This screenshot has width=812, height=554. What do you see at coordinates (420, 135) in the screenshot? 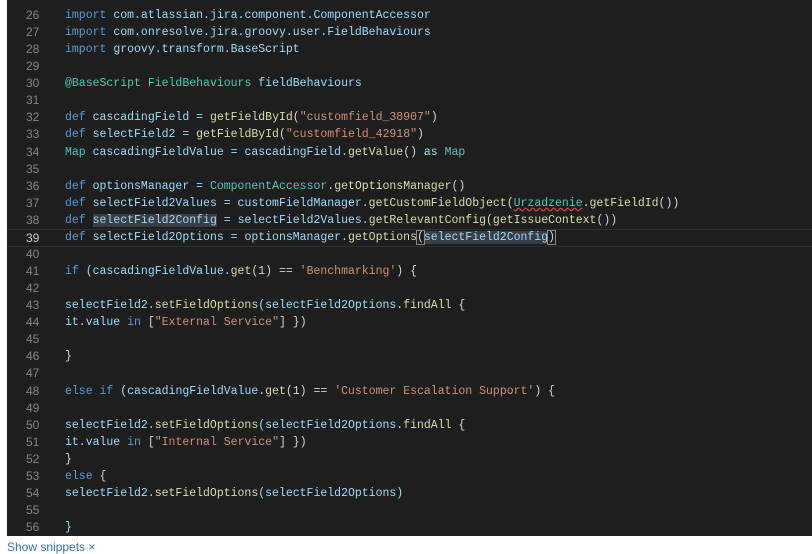
I see `code-token: )` at bounding box center [420, 135].